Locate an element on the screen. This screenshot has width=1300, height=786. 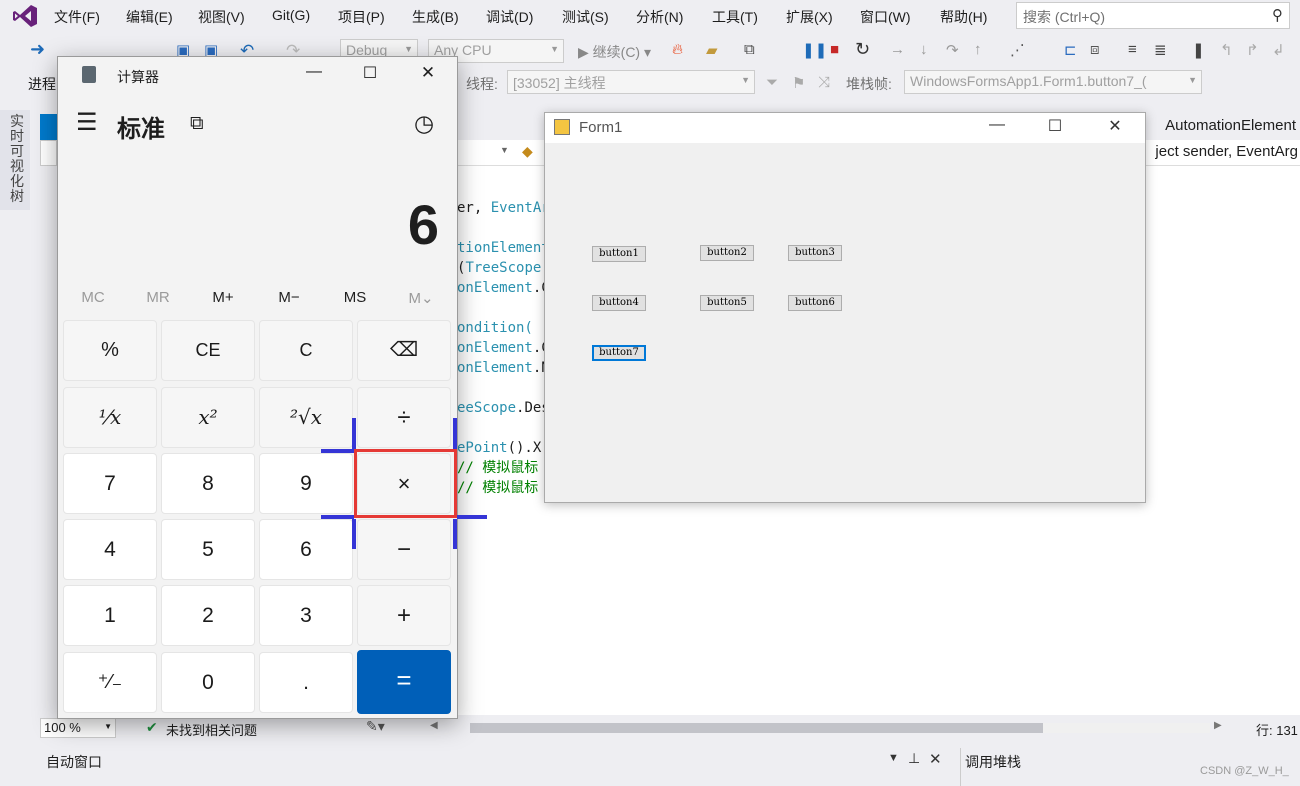
negate-button: ⁺⁄₋ is located at coordinates (110, 682).